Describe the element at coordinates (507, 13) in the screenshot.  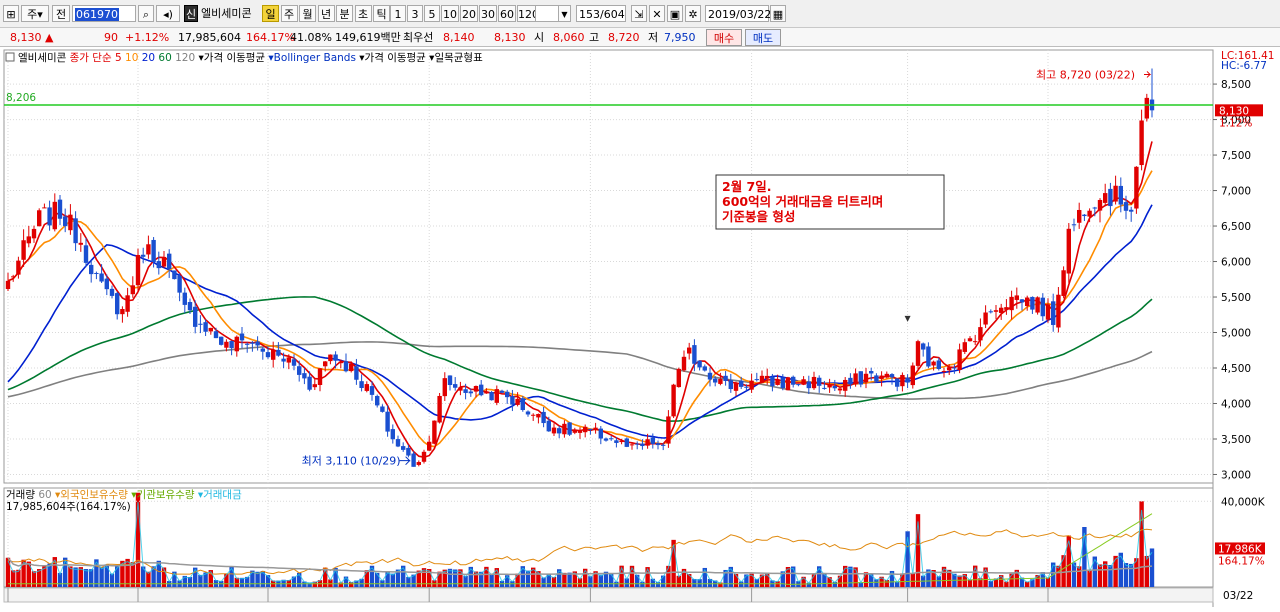
I see `interval-tab-60: 60` at that location.